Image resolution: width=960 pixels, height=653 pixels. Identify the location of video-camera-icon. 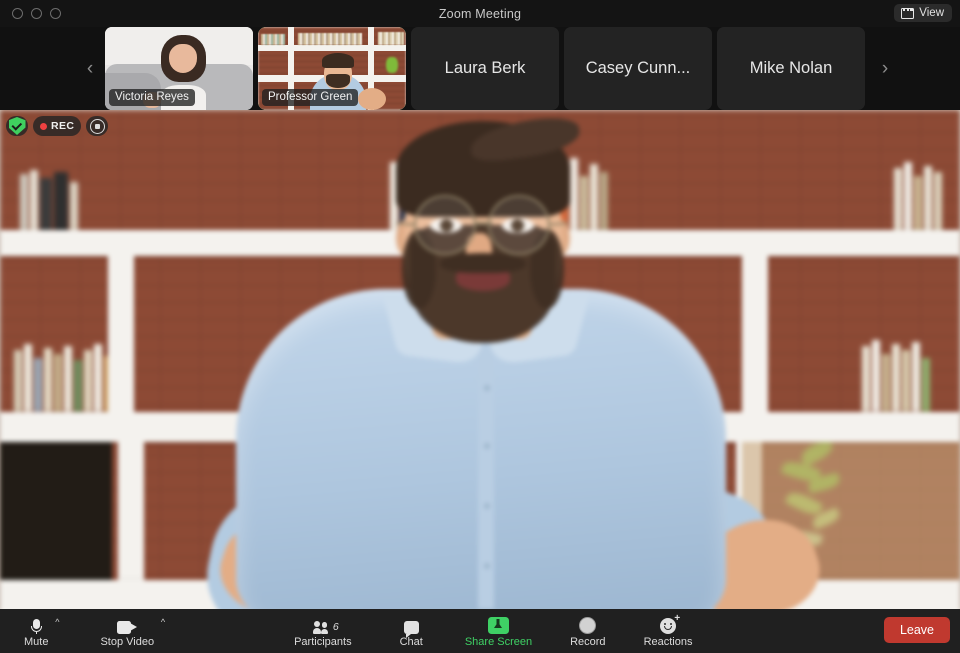
(127, 624).